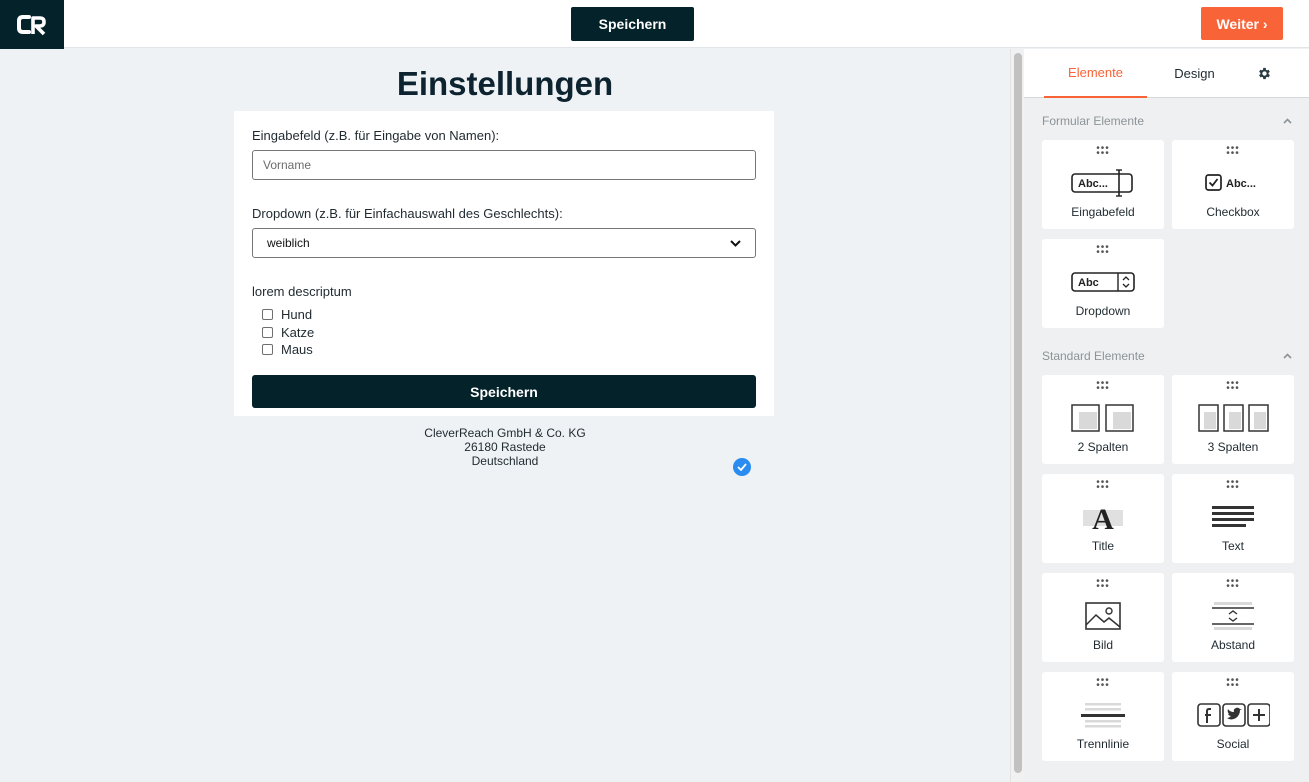 This screenshot has width=1309, height=782. What do you see at coordinates (302, 291) in the screenshot?
I see `checkbox-group-label: lorem descriptum` at bounding box center [302, 291].